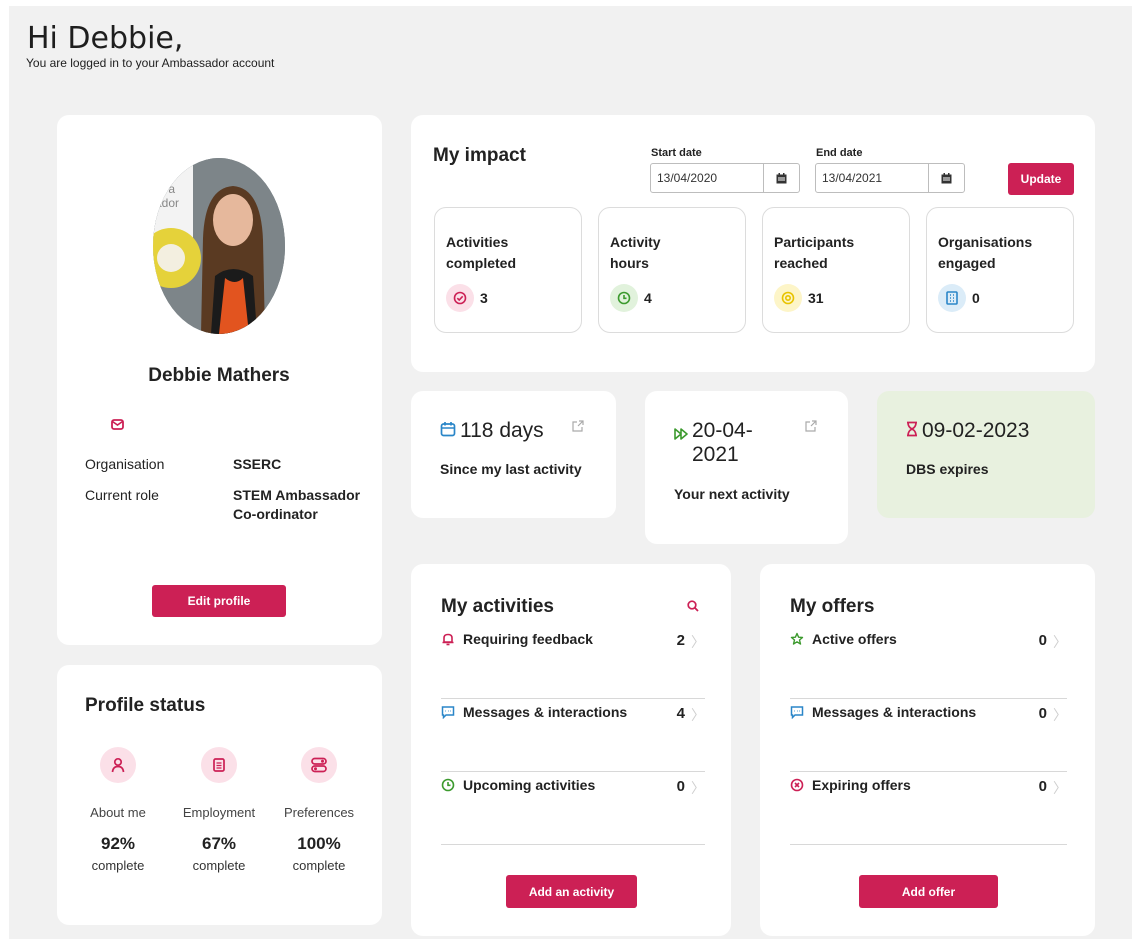  What do you see at coordinates (219, 865) in the screenshot?
I see `employment-sub: complete` at bounding box center [219, 865].